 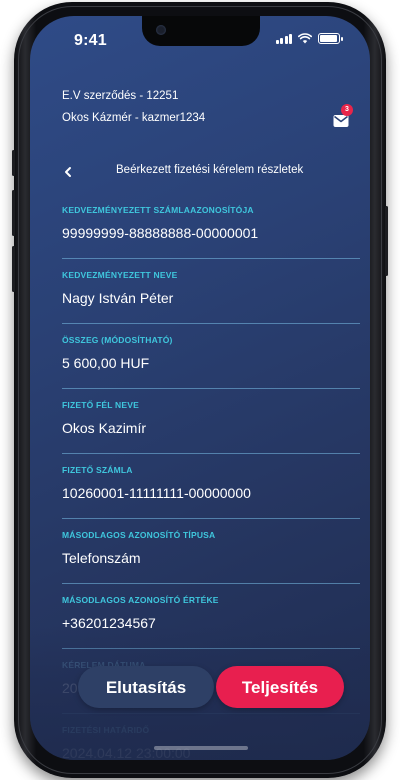 I want to click on detail-payer-name: Fizető fél neve Okos Kazimír, so click(x=211, y=421).